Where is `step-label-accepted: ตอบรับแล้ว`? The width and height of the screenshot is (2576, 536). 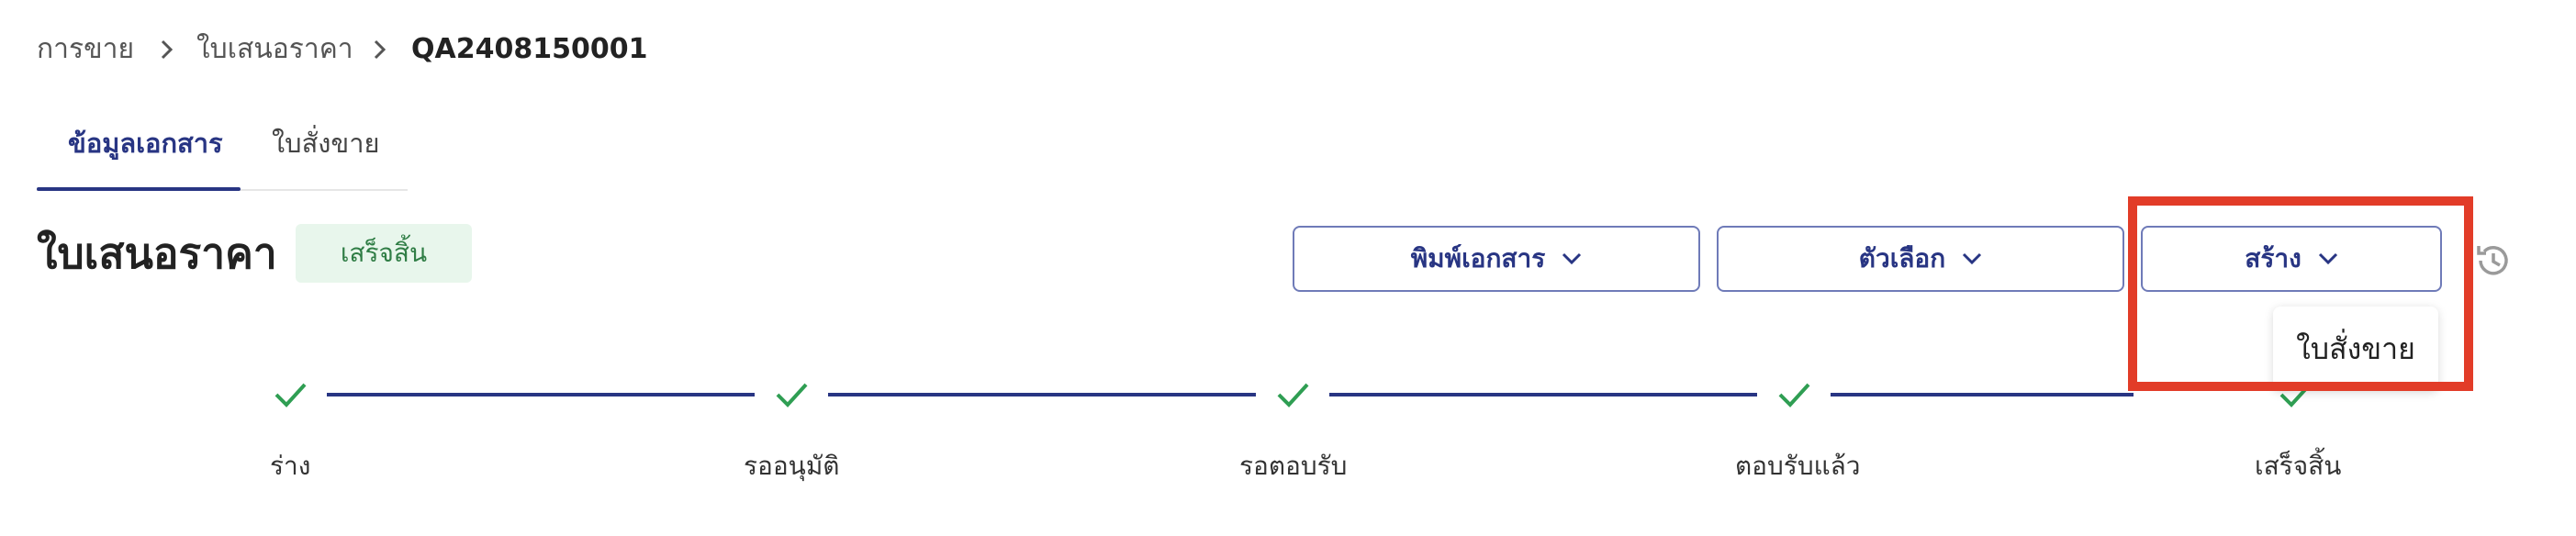
step-label-accepted: ตอบรับแล้ว is located at coordinates (1798, 466).